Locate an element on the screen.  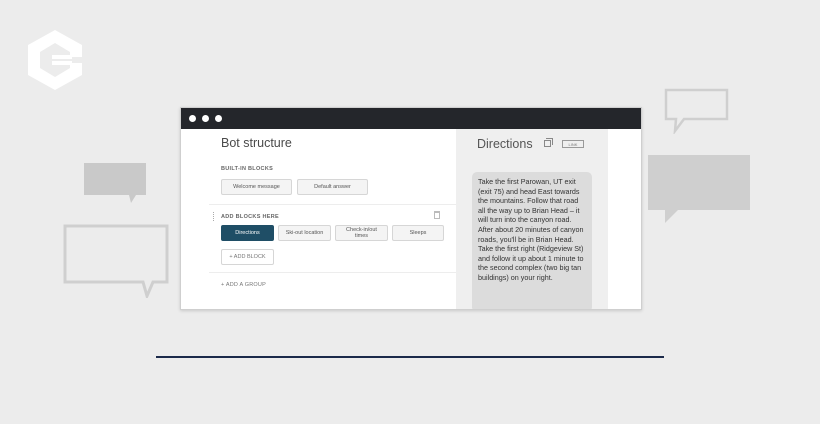
add-block-button: + ADD BLOCK is located at coordinates (247, 257).